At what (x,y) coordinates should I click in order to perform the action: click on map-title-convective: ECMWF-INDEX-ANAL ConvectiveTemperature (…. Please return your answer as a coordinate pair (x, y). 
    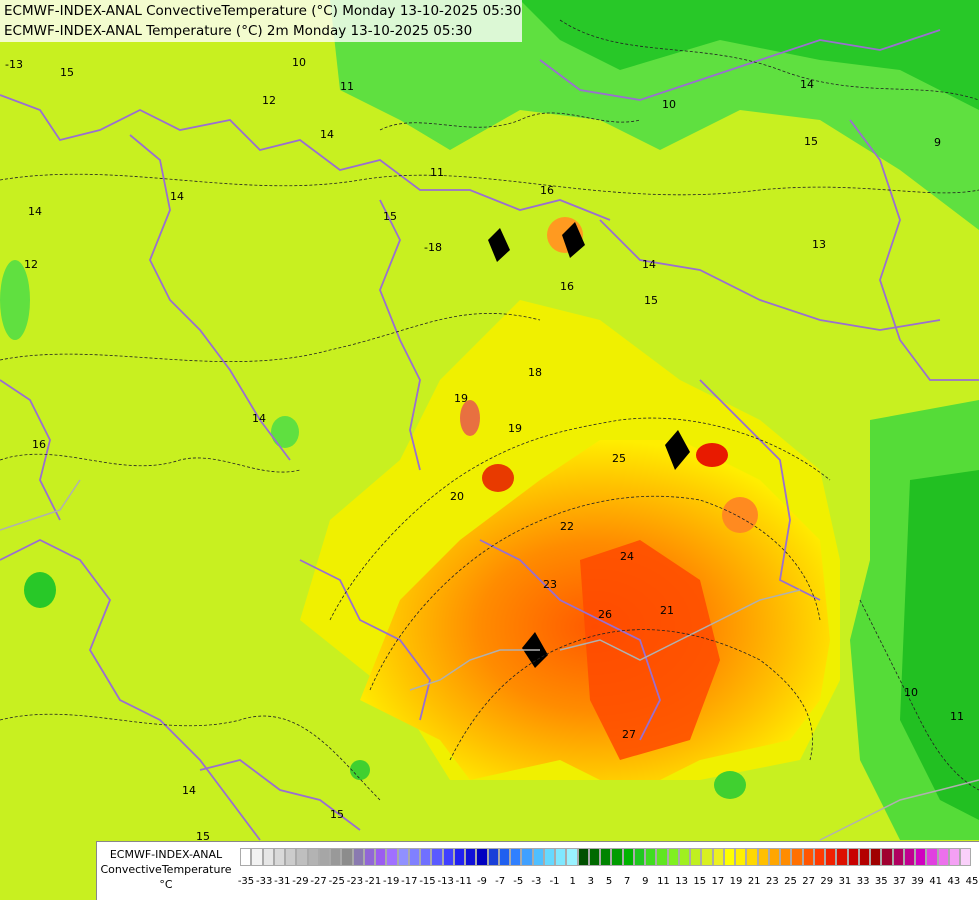
    Looking at the image, I should click on (263, 11).